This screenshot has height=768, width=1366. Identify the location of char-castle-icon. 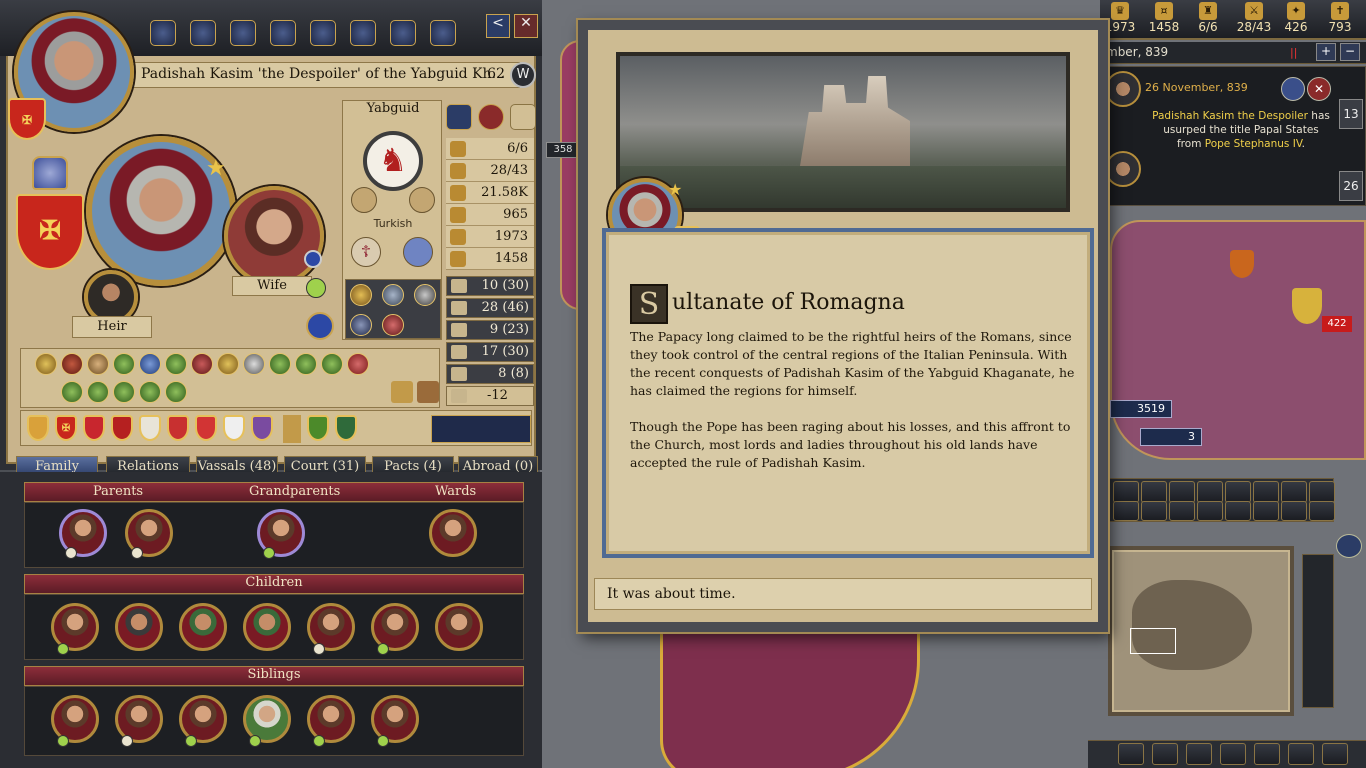
(323, 33).